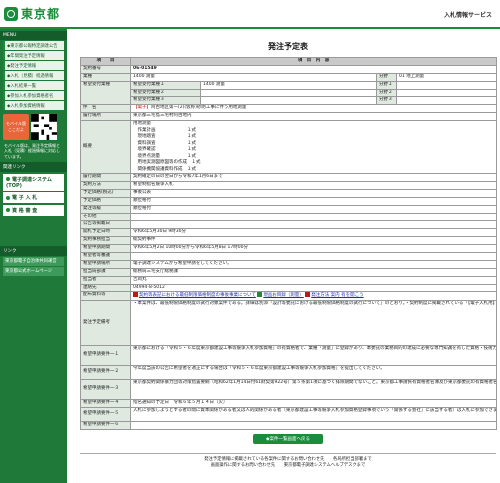 The height and width of the screenshot is (483, 500). I want to click on grade-value: 順位格付, so click(313, 209).